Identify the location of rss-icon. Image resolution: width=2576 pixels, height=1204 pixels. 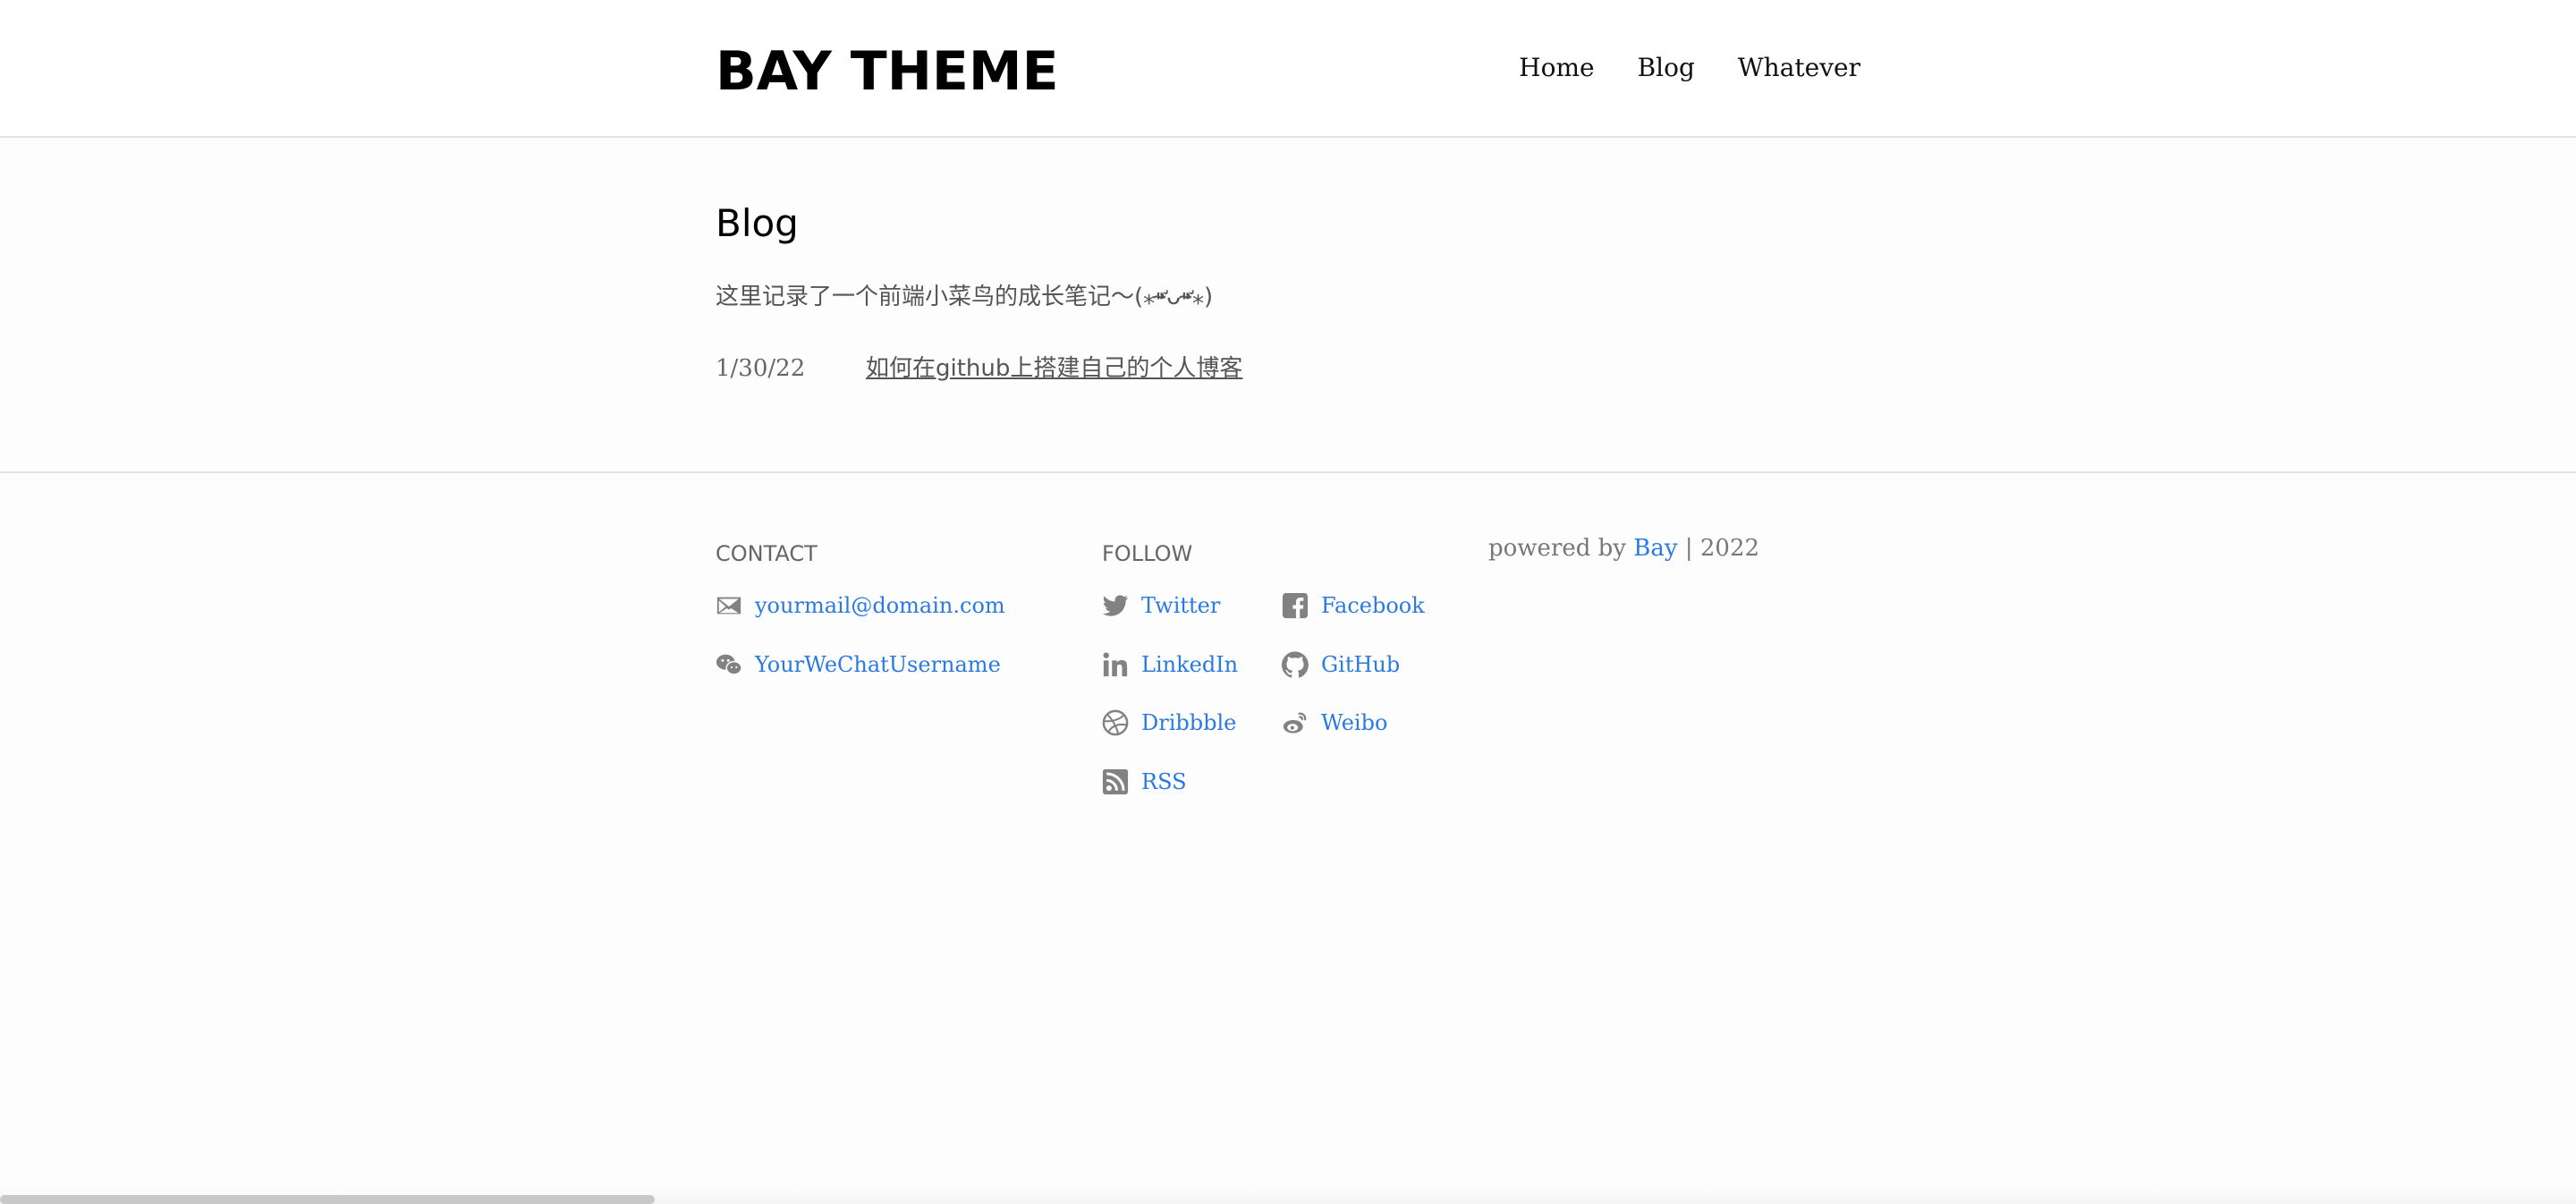
(1115, 781).